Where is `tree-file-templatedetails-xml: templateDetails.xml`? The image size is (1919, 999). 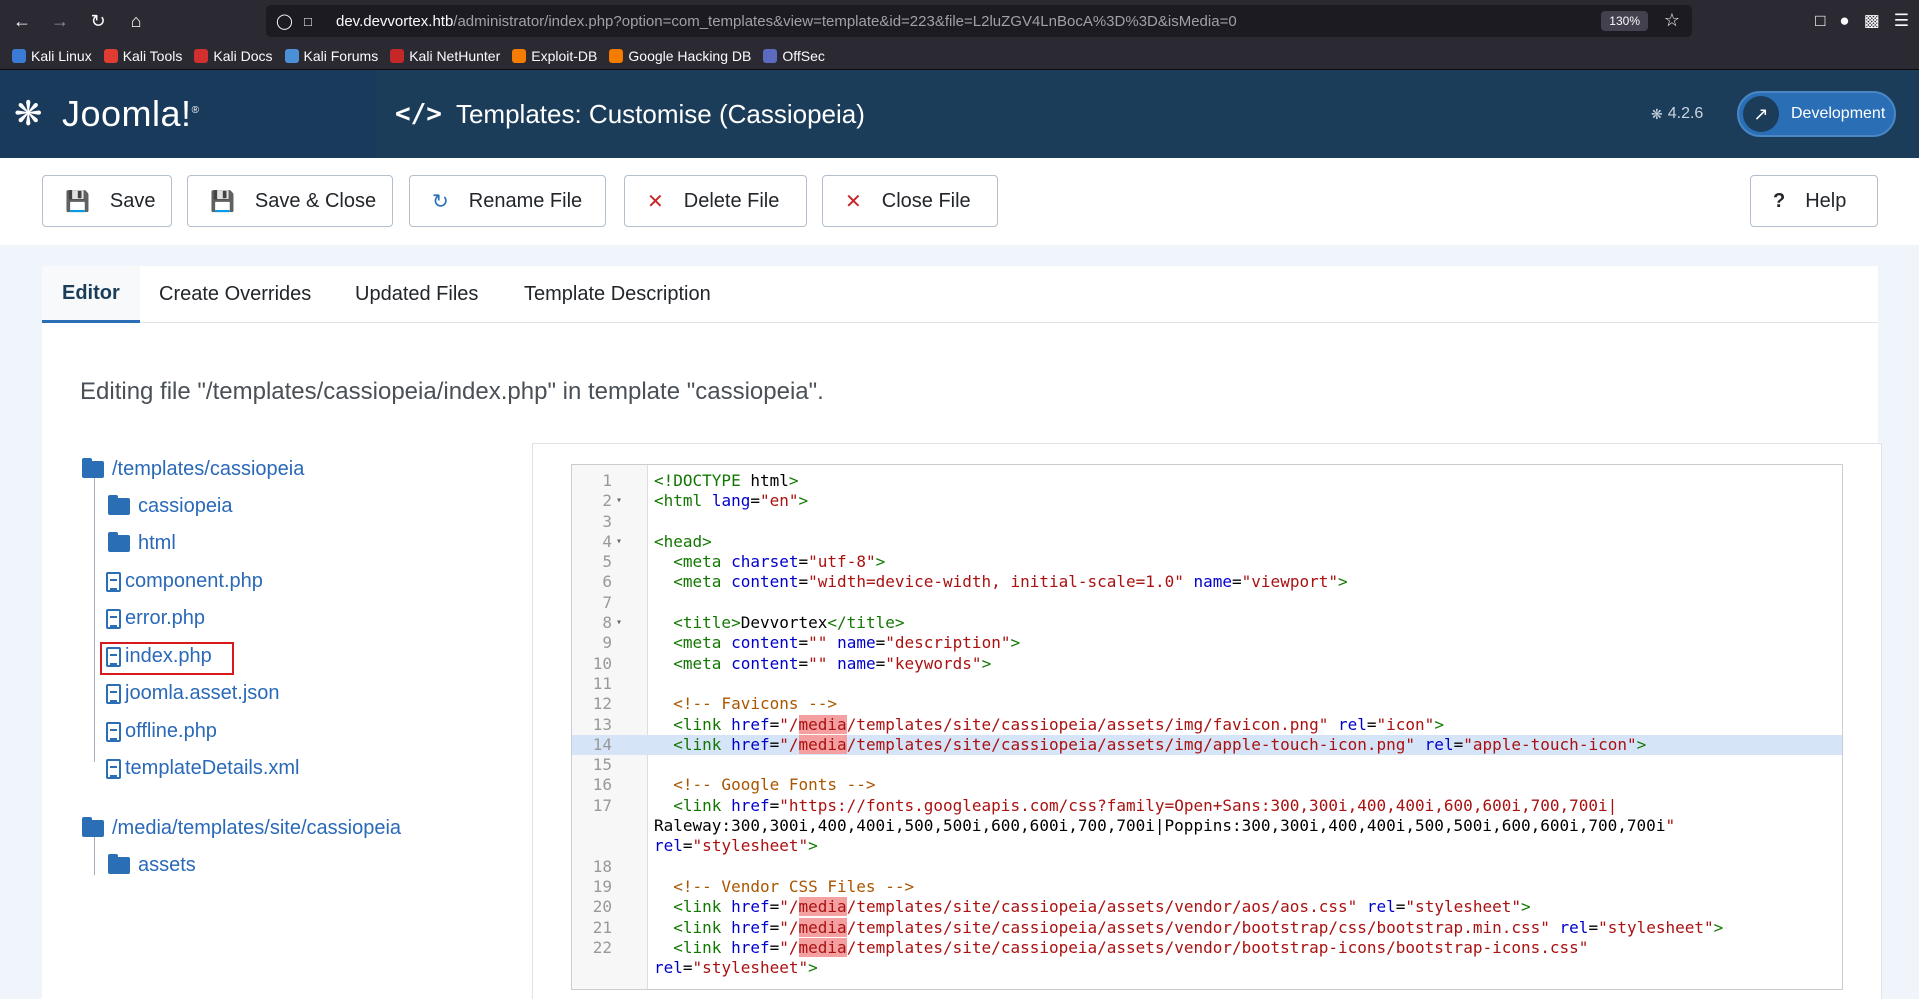 tree-file-templatedetails-xml: templateDetails.xml is located at coordinates (203, 768).